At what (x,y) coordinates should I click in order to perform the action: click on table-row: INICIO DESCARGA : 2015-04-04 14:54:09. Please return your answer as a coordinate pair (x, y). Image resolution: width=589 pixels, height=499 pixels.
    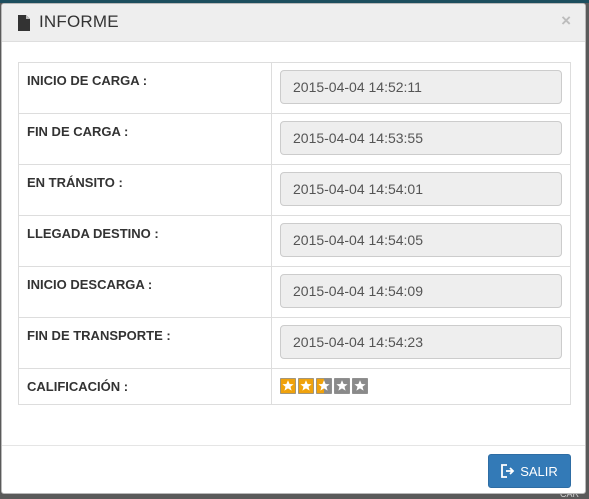
    Looking at the image, I should click on (294, 292).